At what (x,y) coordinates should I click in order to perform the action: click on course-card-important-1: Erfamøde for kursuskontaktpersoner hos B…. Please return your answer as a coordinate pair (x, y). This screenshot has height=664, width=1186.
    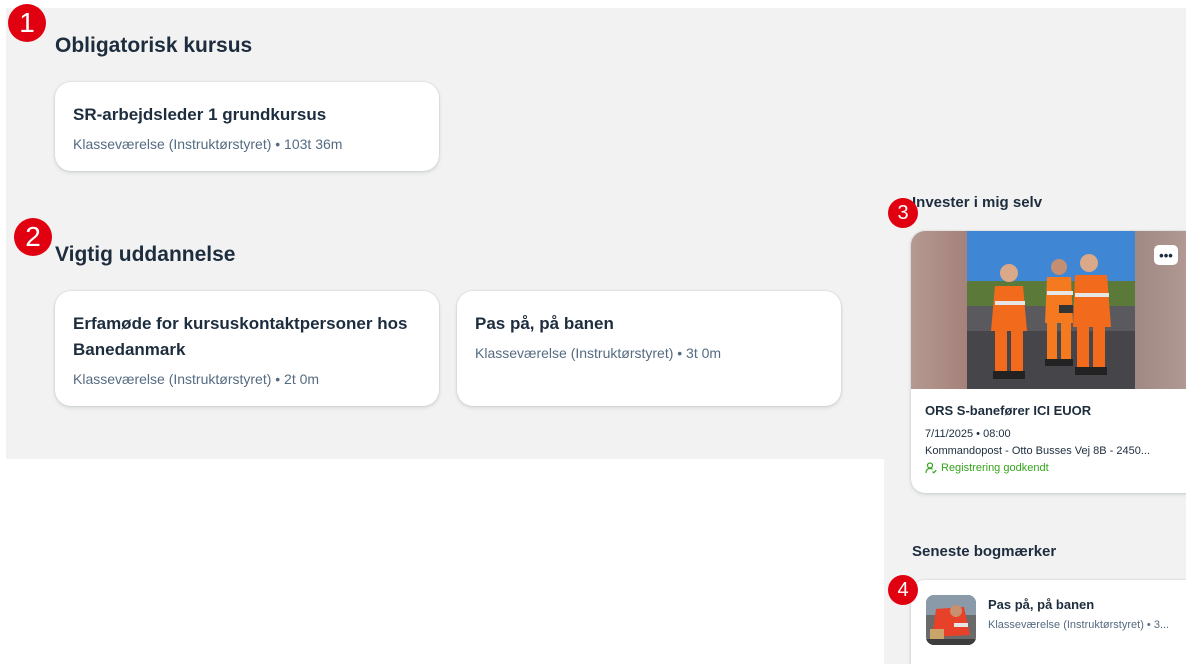
    Looking at the image, I should click on (247, 348).